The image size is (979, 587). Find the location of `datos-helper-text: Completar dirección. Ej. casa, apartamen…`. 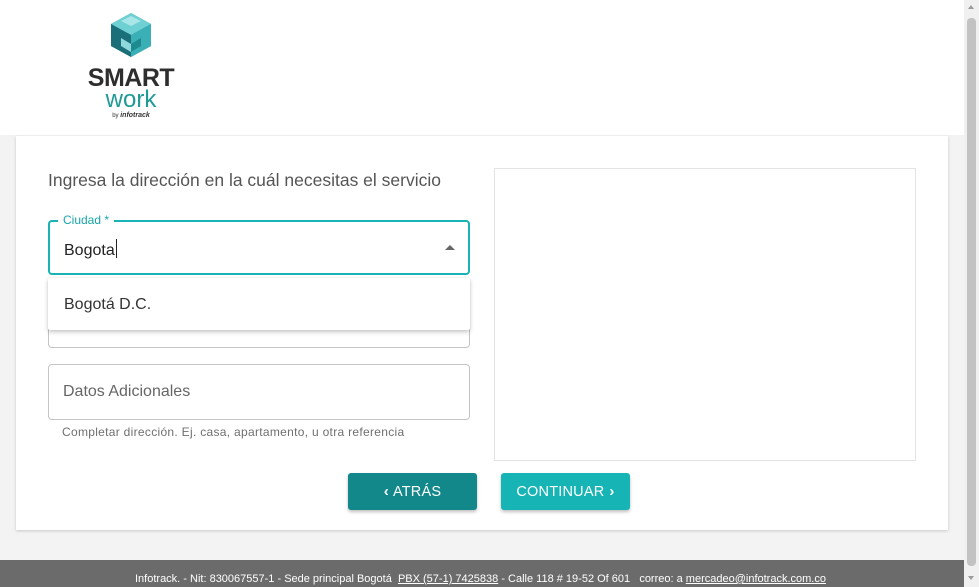

datos-helper-text: Completar dirección. Ej. casa, apartamen… is located at coordinates (233, 432).